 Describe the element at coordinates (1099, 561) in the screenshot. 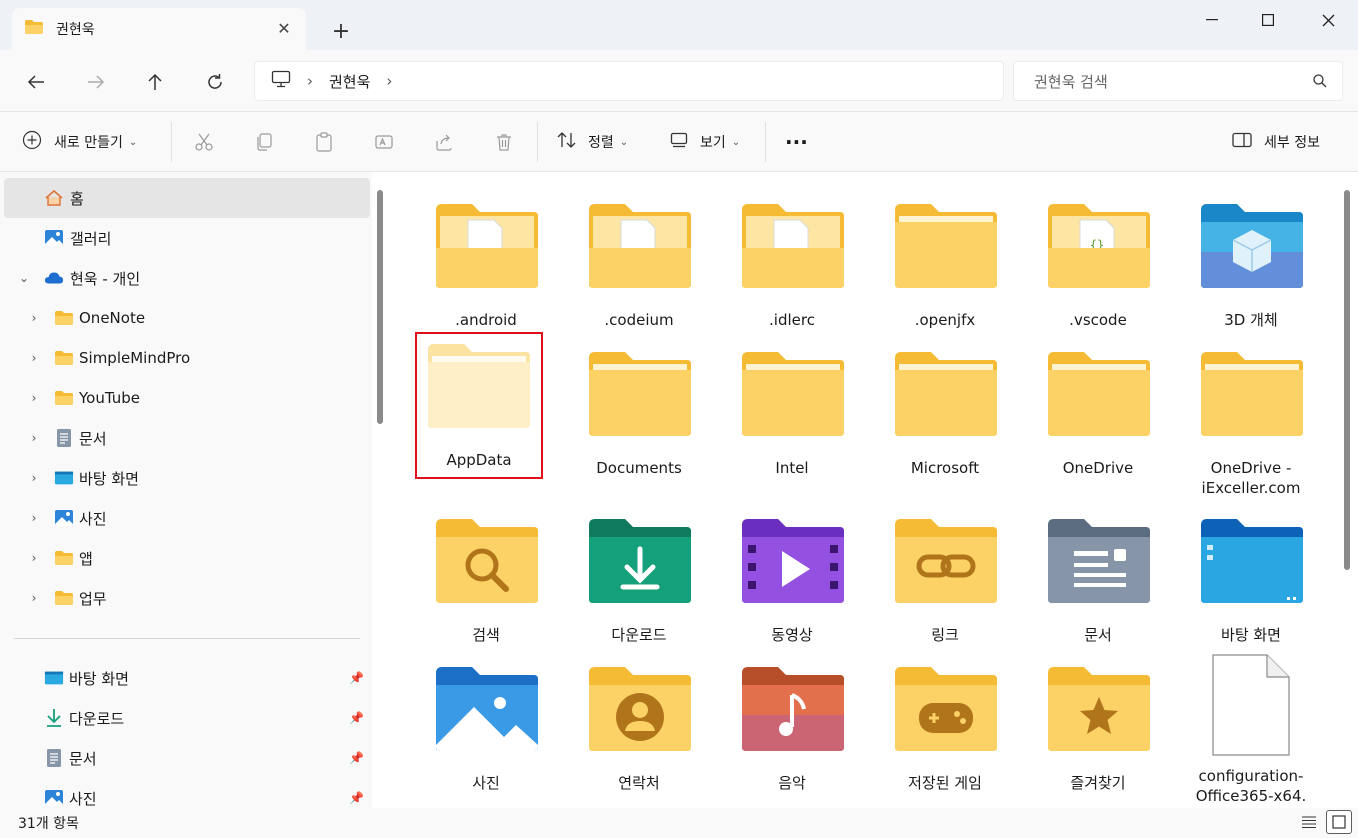

I see `documents-folder-icon` at that location.